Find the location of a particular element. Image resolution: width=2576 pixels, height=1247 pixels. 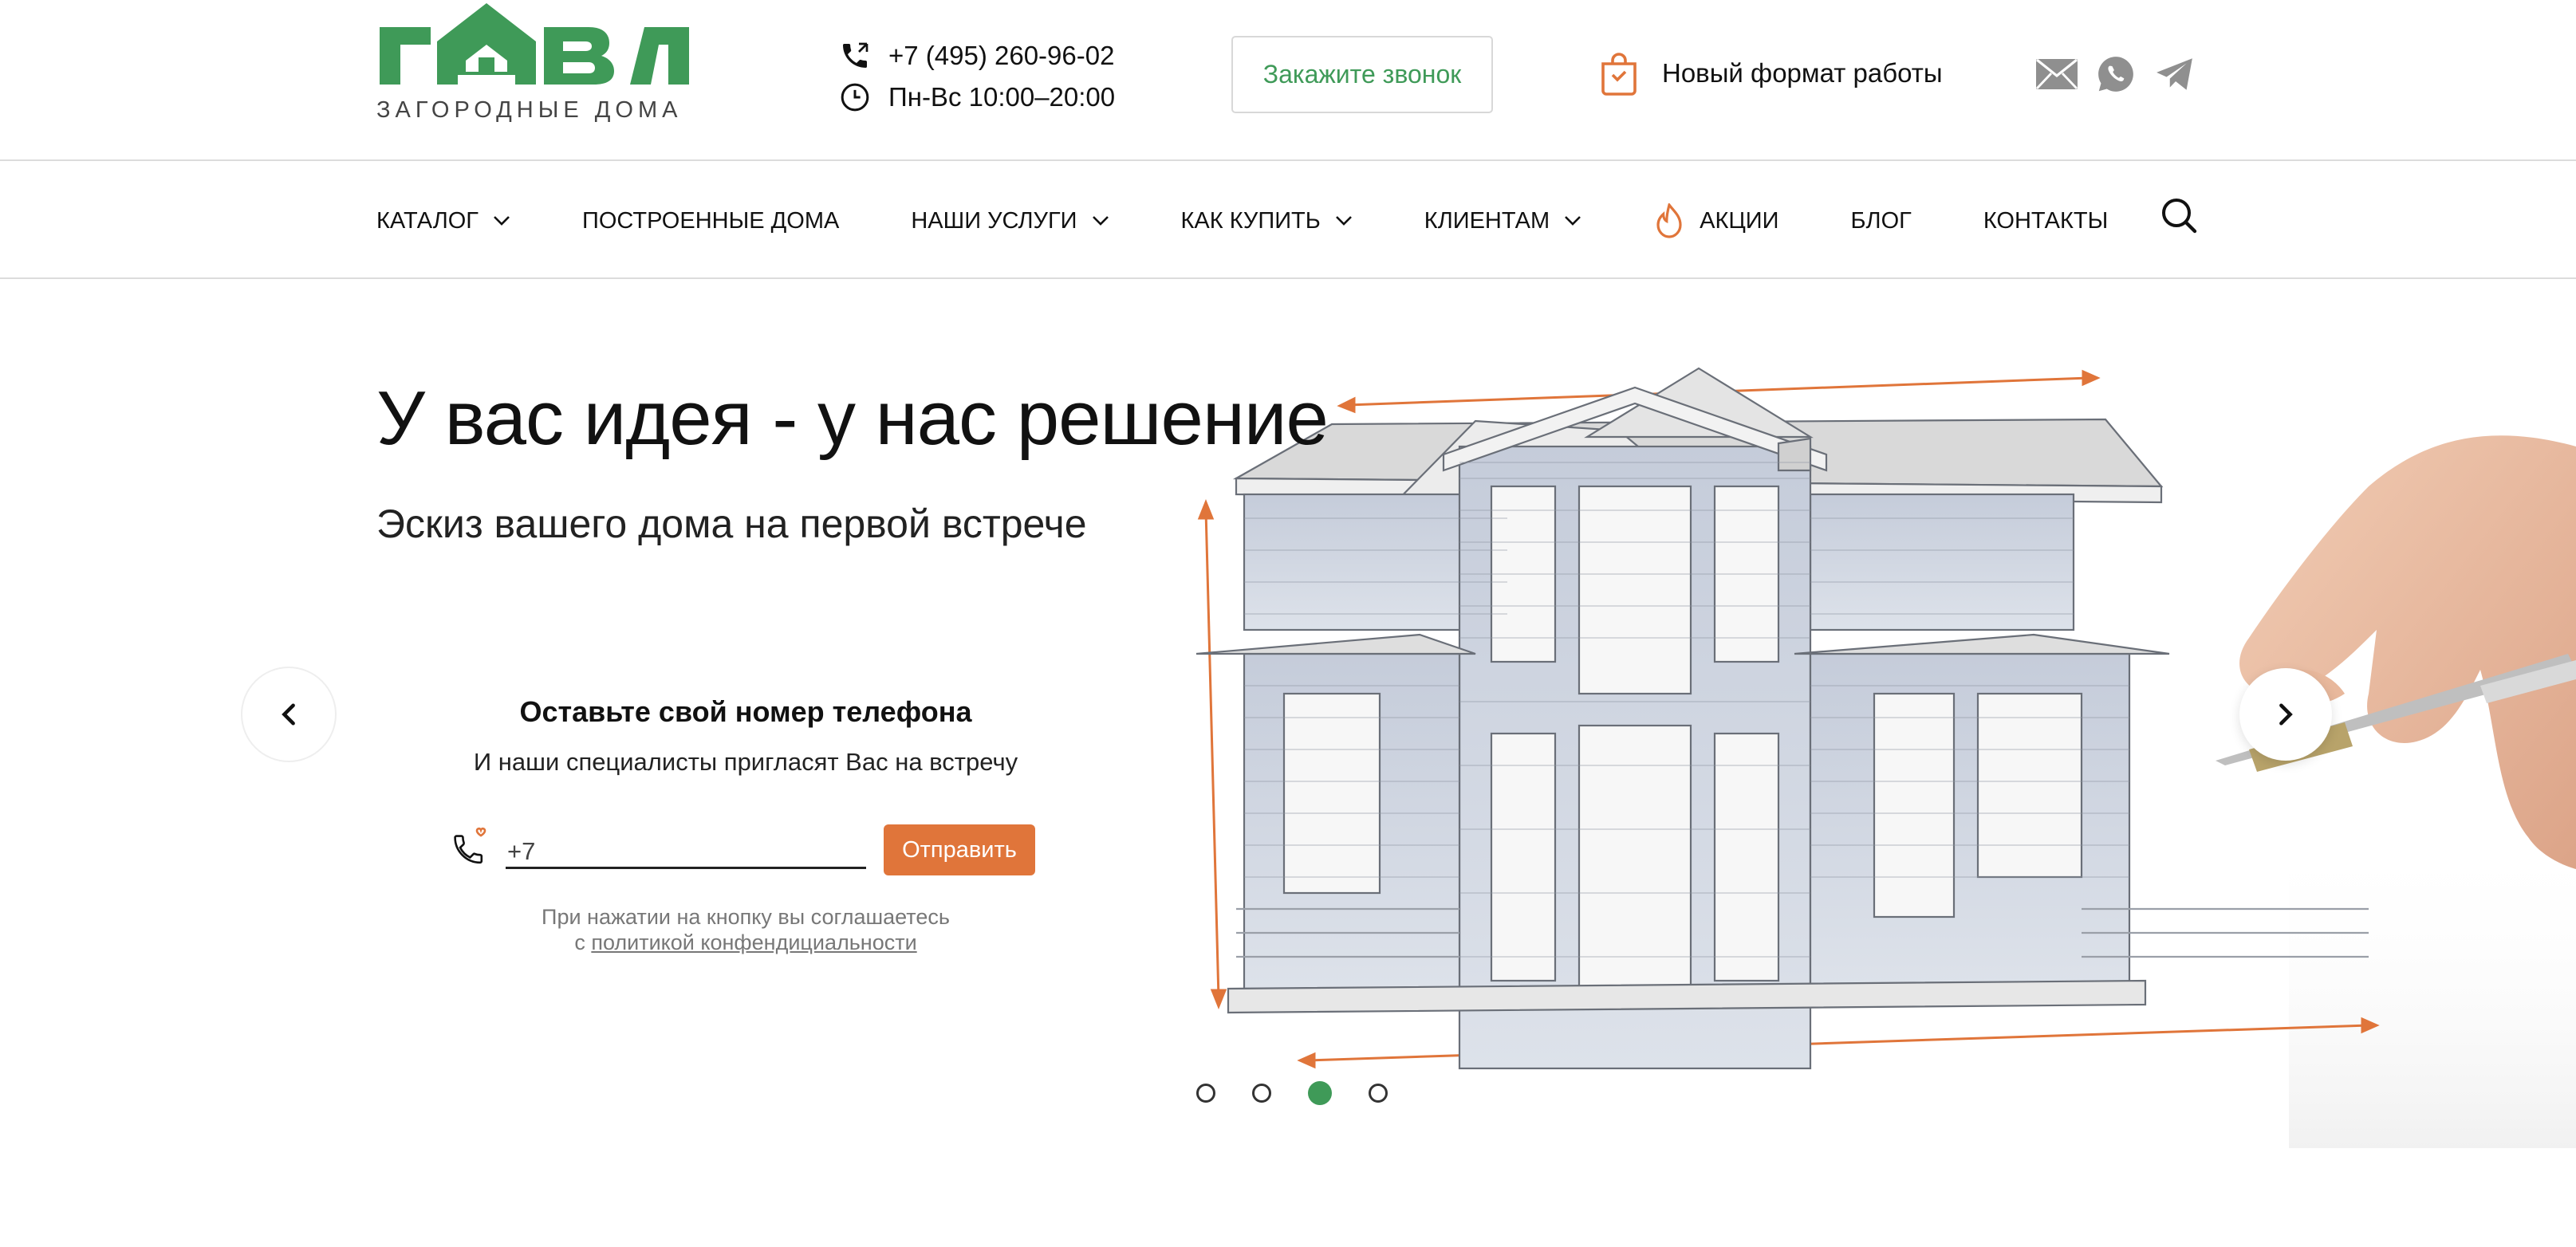

clock-icon is located at coordinates (854, 97).